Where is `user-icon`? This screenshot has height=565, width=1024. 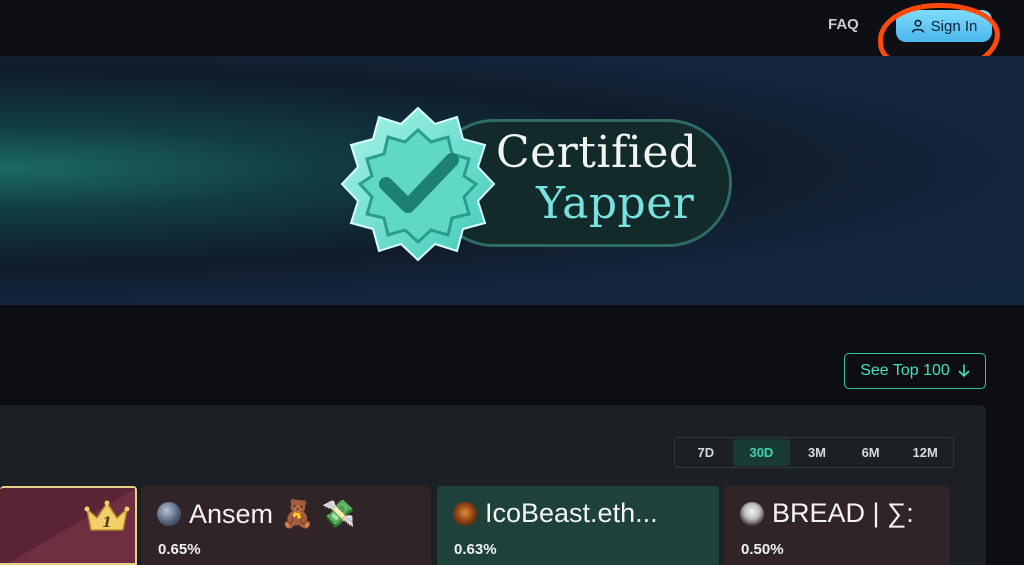
user-icon is located at coordinates (917, 26).